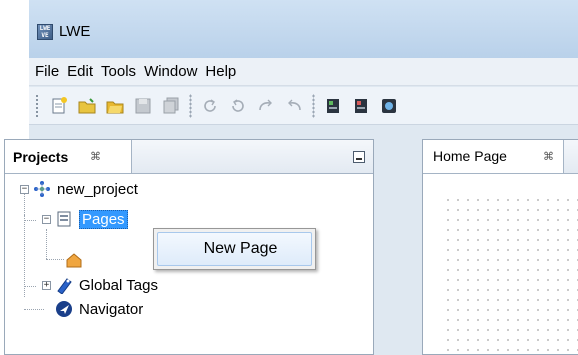  Describe the element at coordinates (470, 156) in the screenshot. I see `tab-label: Home Page` at that location.